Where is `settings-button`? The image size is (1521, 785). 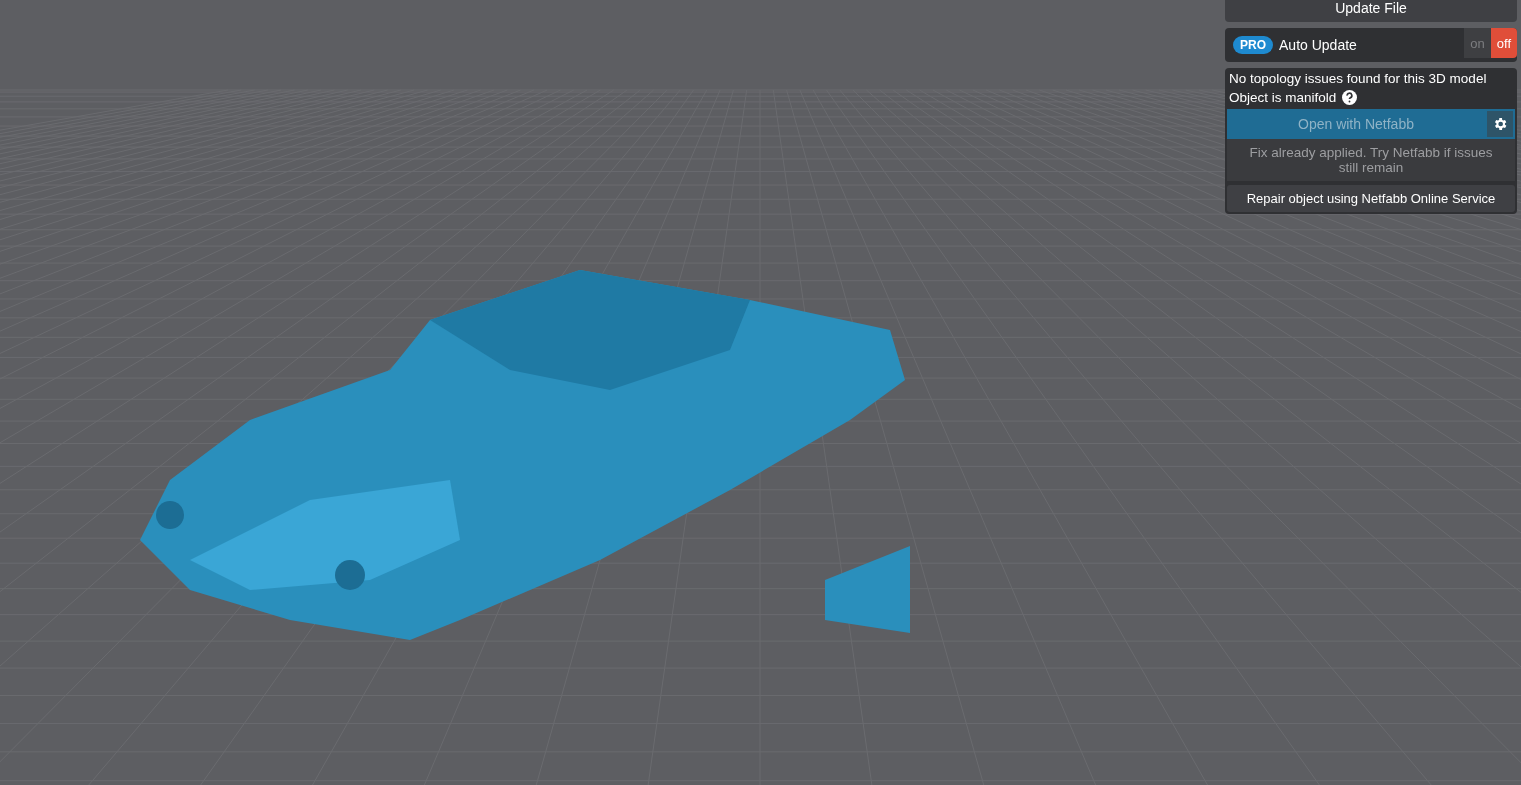
settings-button is located at coordinates (1500, 124).